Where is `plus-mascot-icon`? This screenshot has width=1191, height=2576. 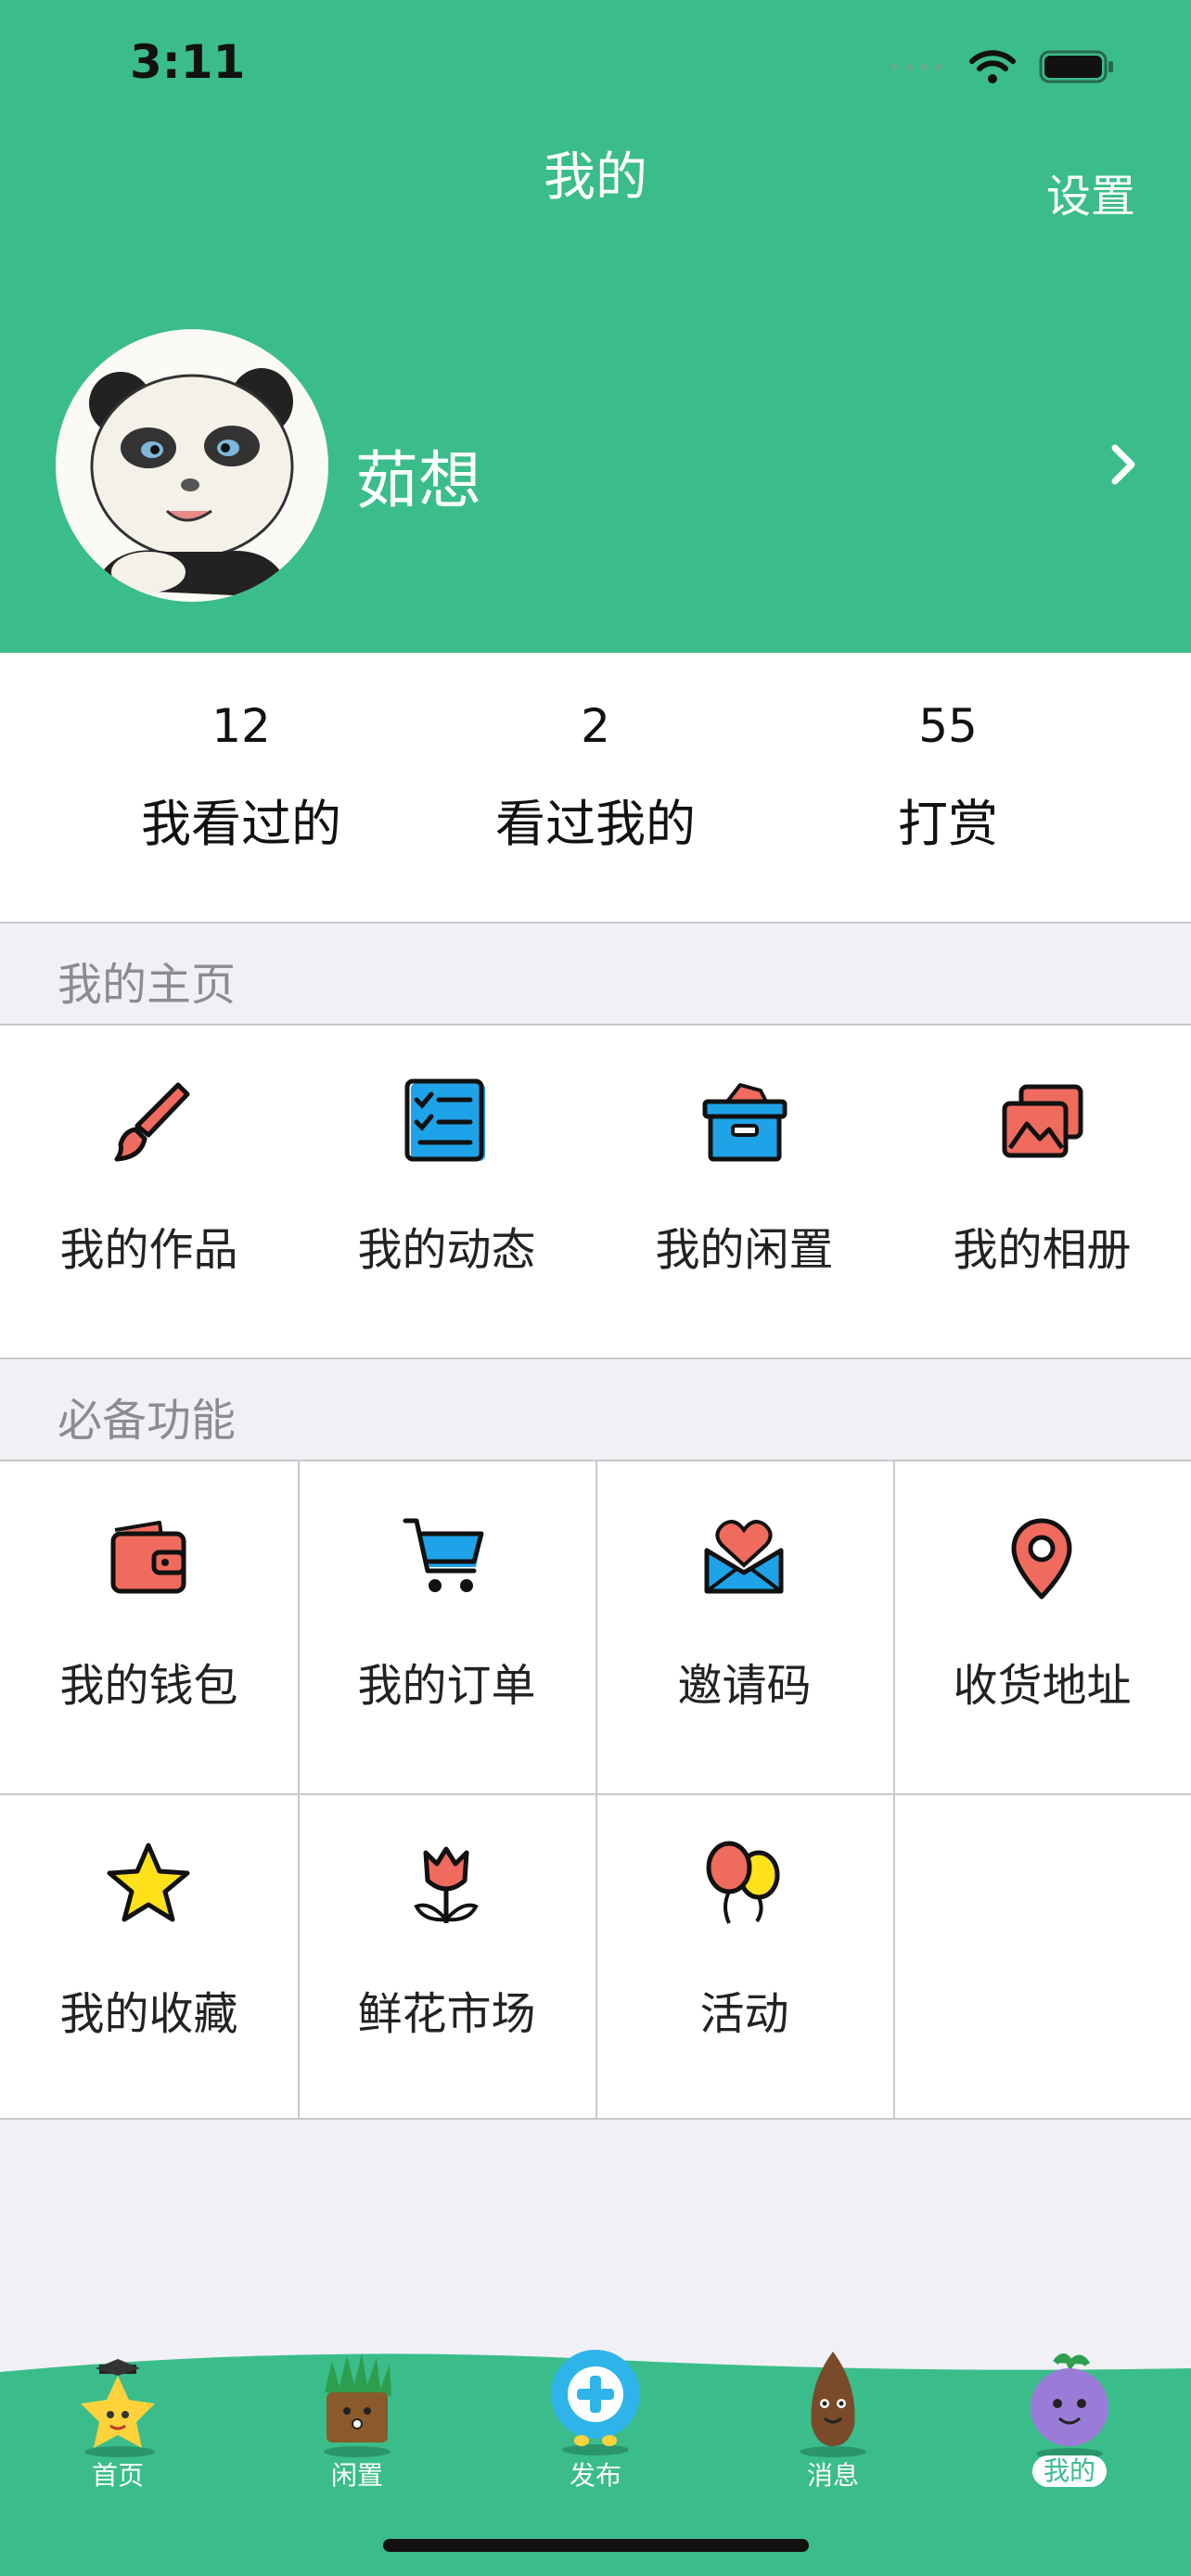 plus-mascot-icon is located at coordinates (595, 2402).